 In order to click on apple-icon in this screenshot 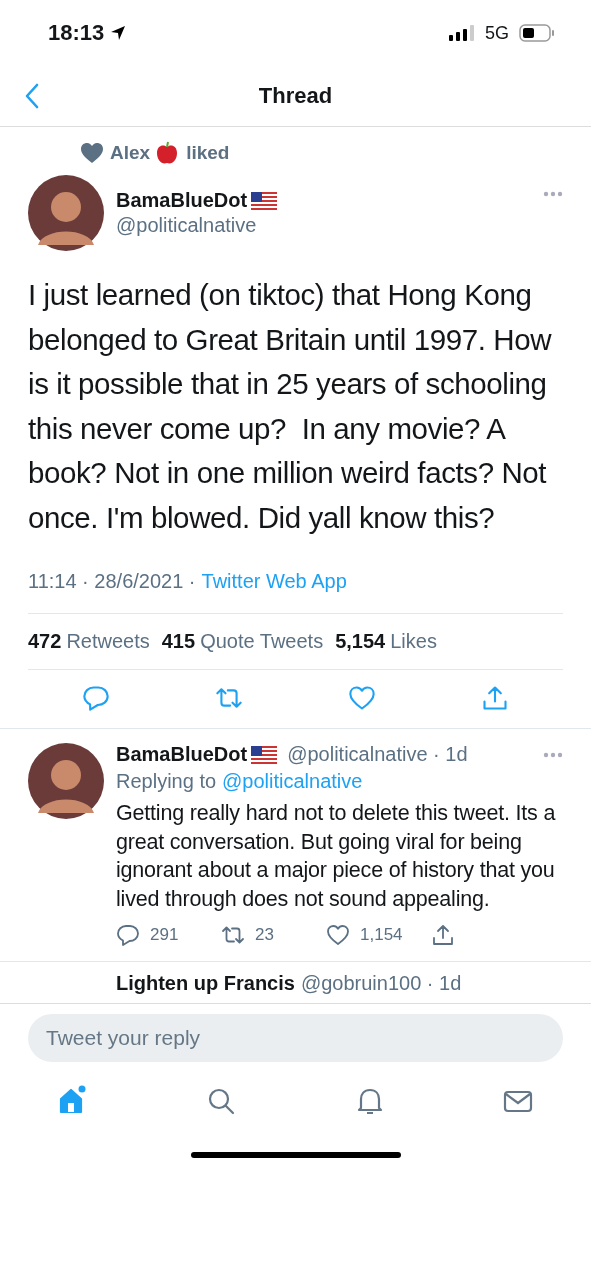, I will do `click(167, 153)`.